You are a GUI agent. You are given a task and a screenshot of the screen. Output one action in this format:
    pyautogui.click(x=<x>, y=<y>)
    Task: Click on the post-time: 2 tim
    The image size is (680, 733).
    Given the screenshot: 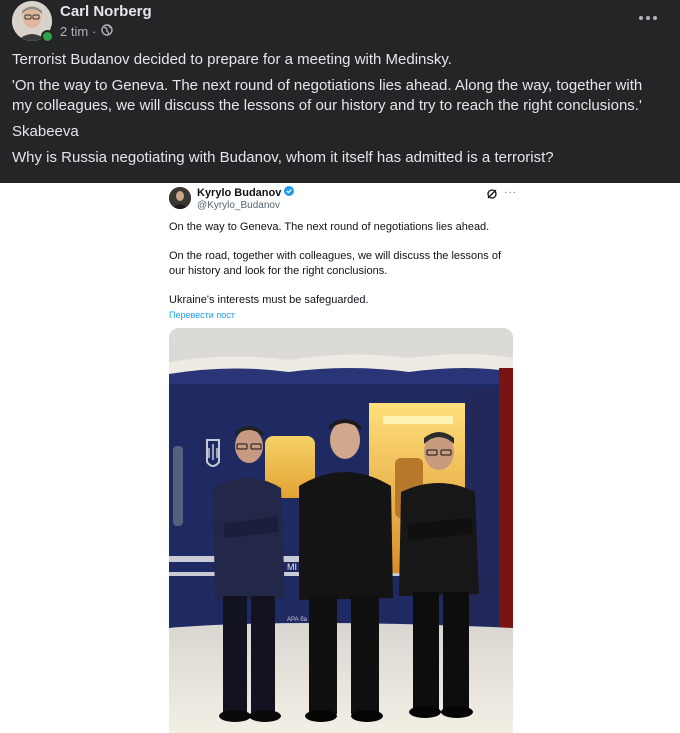 What is the action you would take?
    pyautogui.click(x=74, y=31)
    